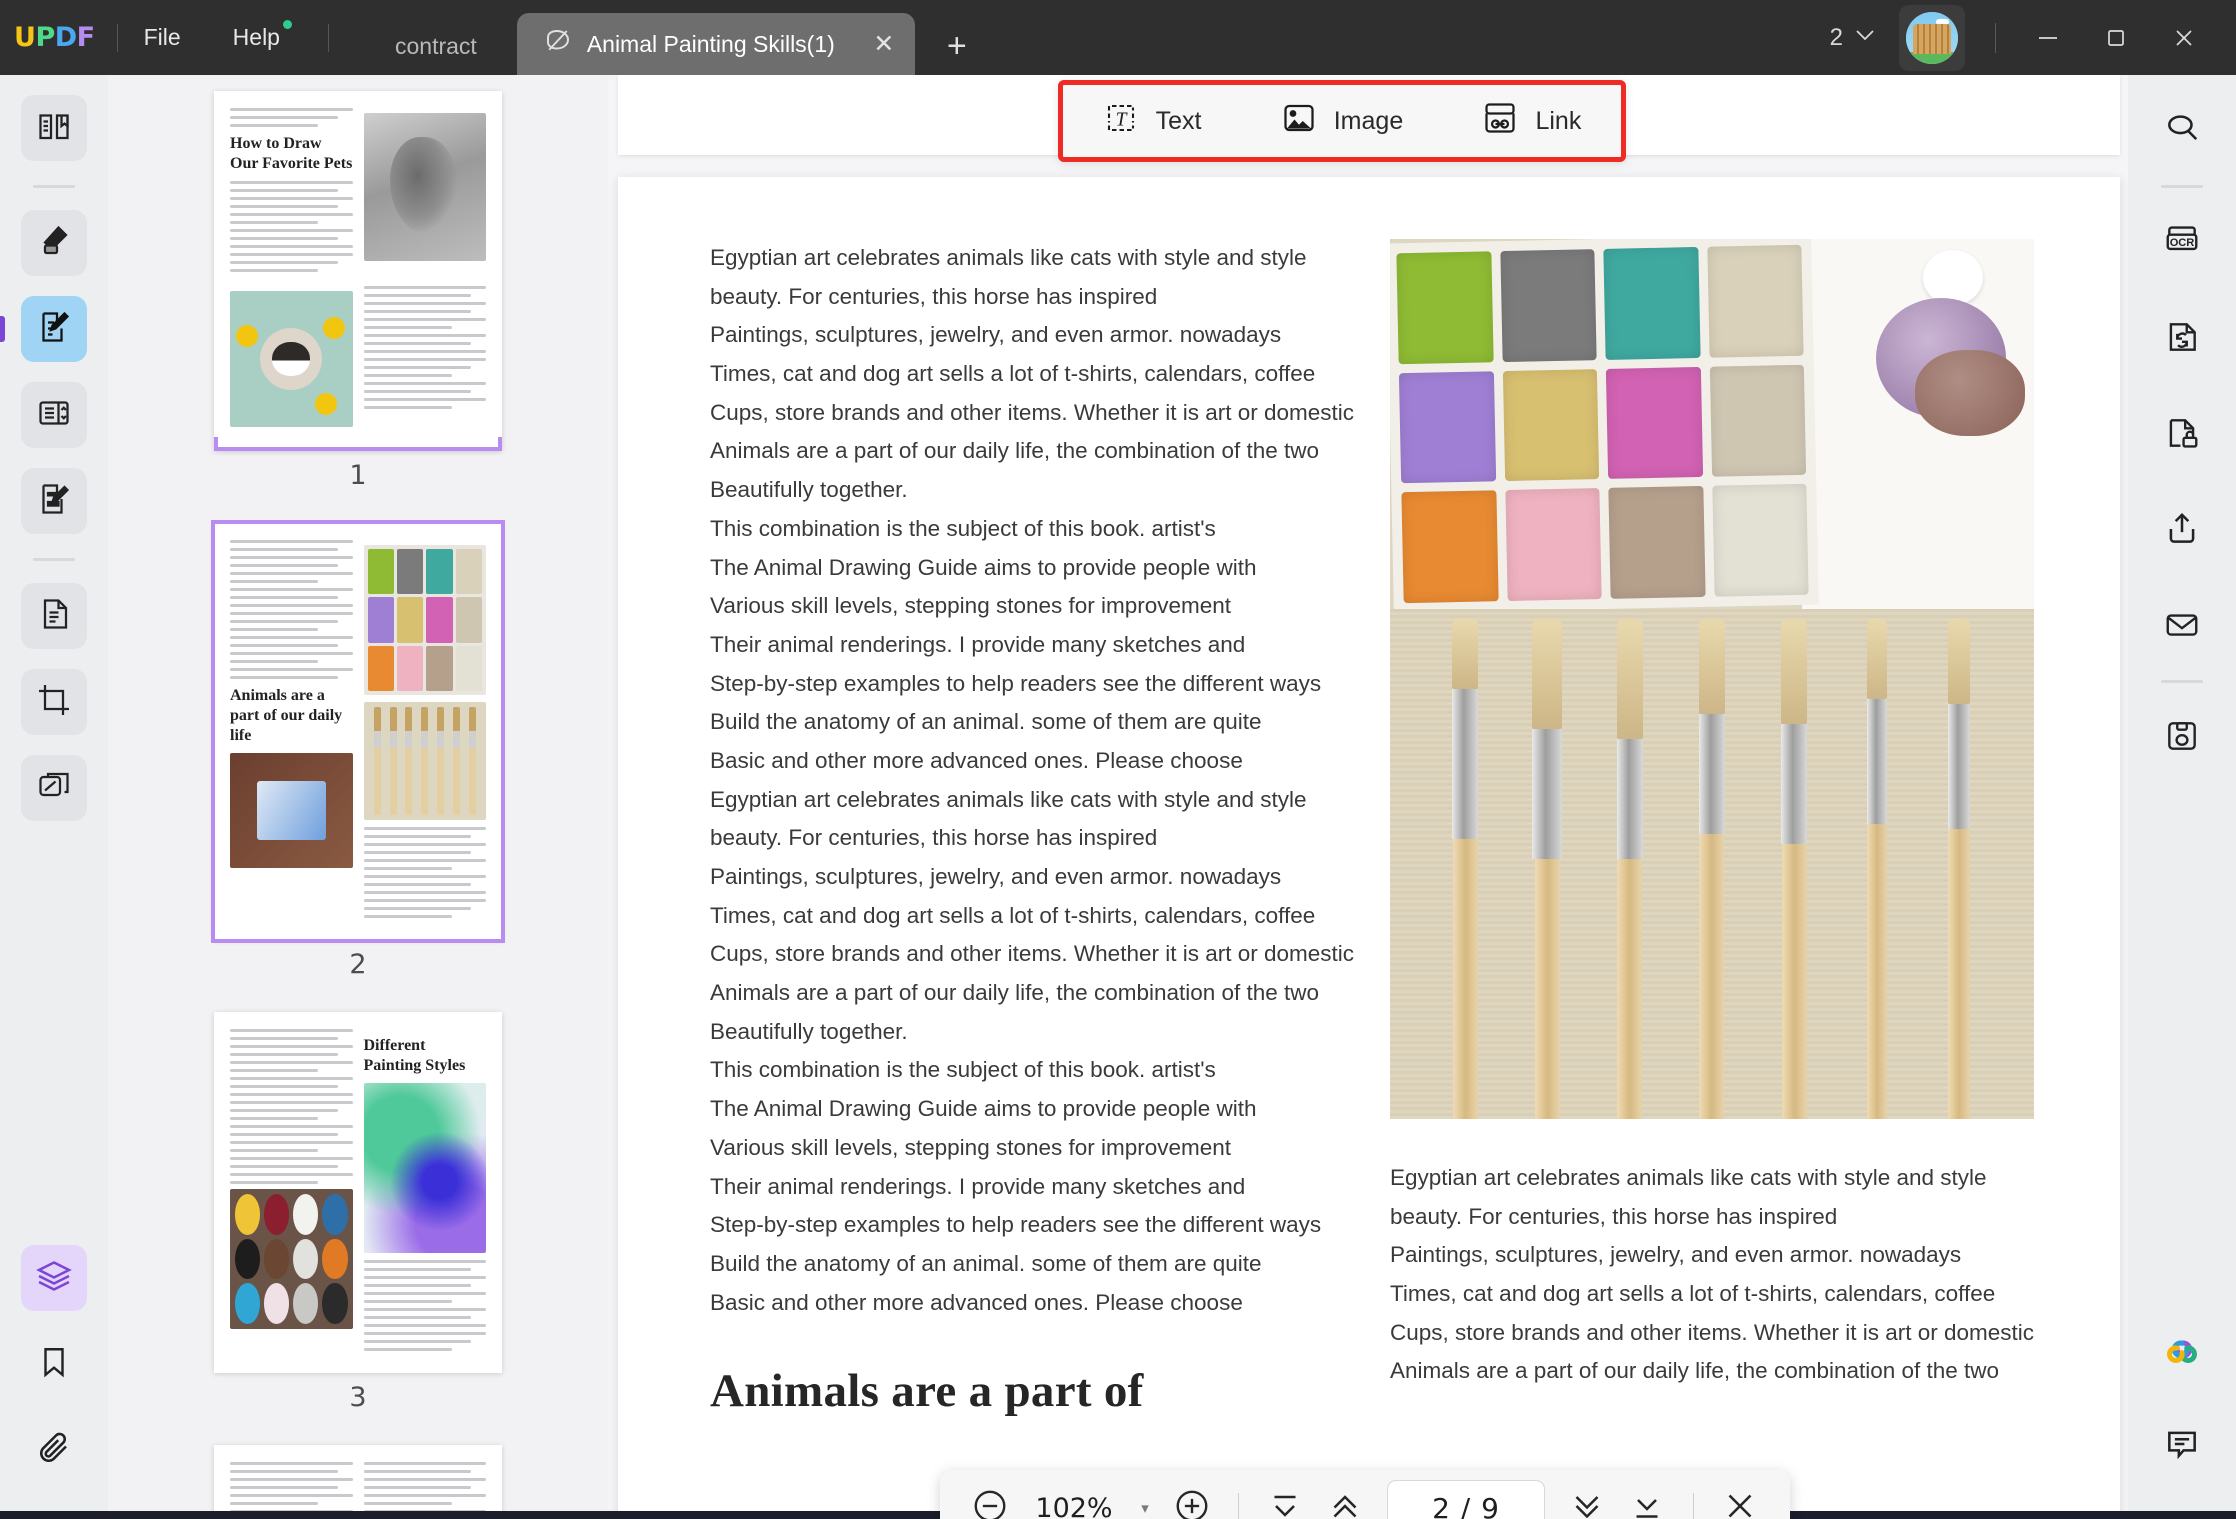 This screenshot has width=2236, height=1519. Describe the element at coordinates (715, 44) in the screenshot. I see `tab-animal-painting-skills: Animal Painting Skills(1) ✕` at that location.